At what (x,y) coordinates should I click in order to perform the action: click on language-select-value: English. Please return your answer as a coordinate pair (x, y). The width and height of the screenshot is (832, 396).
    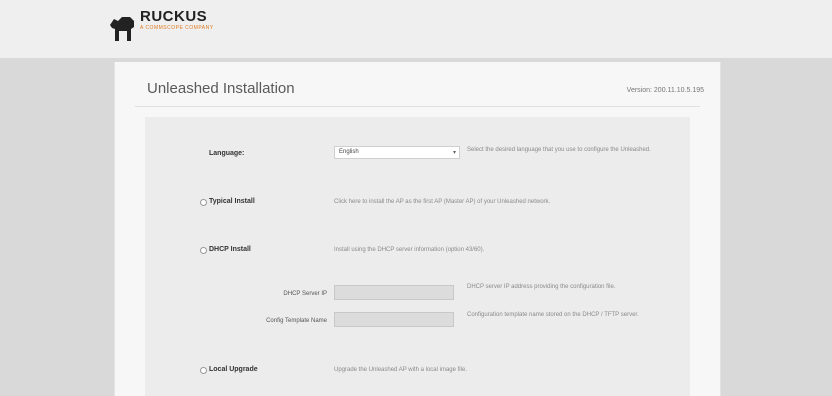
    Looking at the image, I should click on (349, 152).